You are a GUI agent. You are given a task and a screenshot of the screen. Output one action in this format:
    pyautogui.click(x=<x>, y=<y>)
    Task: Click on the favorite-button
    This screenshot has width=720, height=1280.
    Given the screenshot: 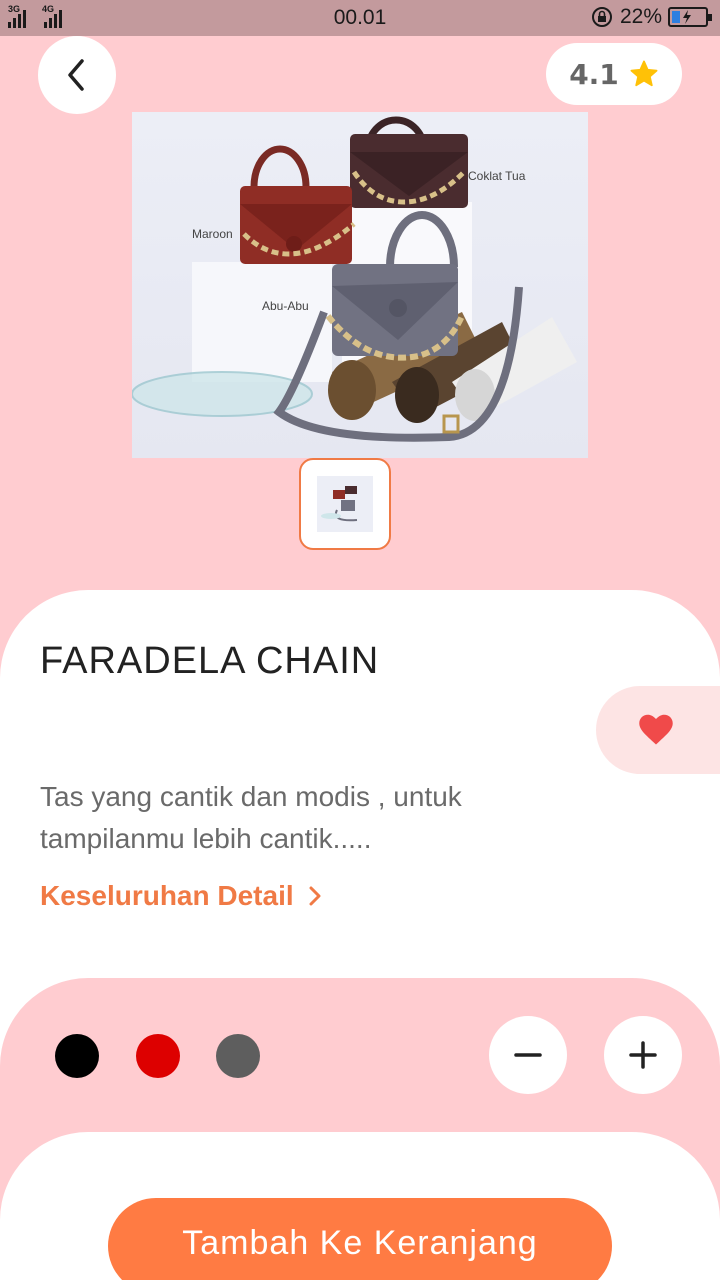 What is the action you would take?
    pyautogui.click(x=658, y=730)
    